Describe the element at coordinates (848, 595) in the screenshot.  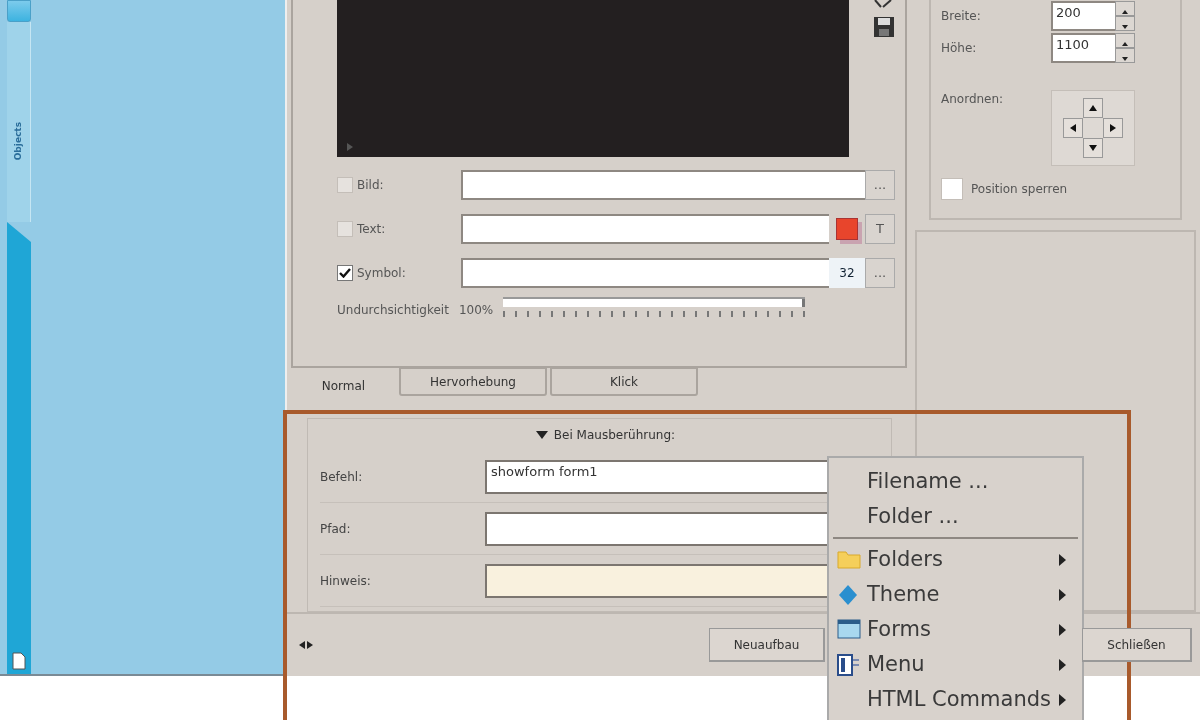
I see `diamond-icon` at that location.